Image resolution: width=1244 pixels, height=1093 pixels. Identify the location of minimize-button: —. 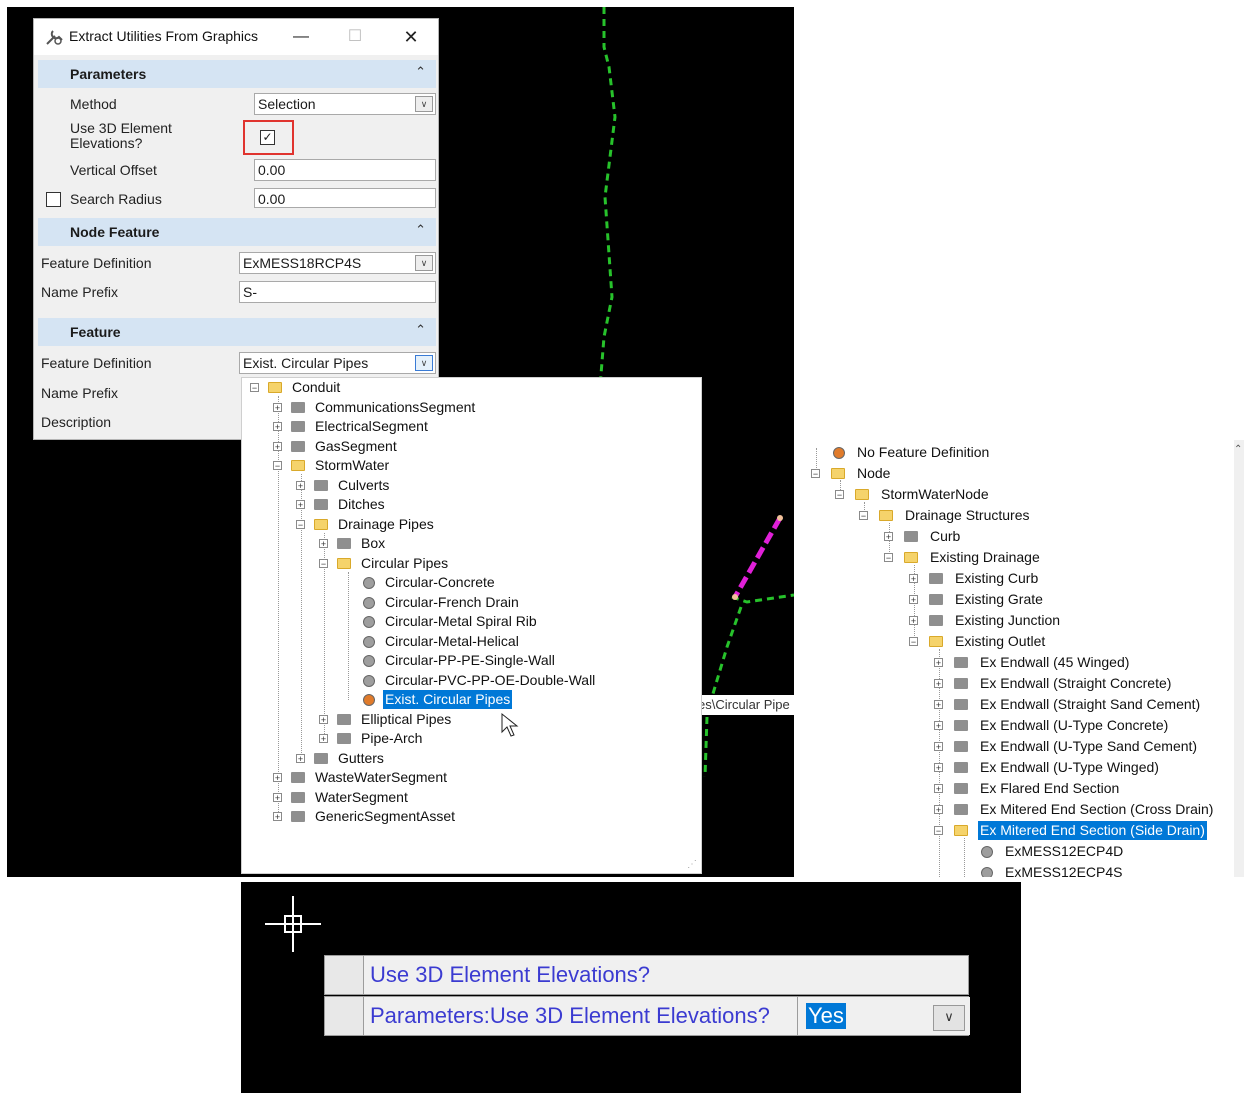
(301, 37).